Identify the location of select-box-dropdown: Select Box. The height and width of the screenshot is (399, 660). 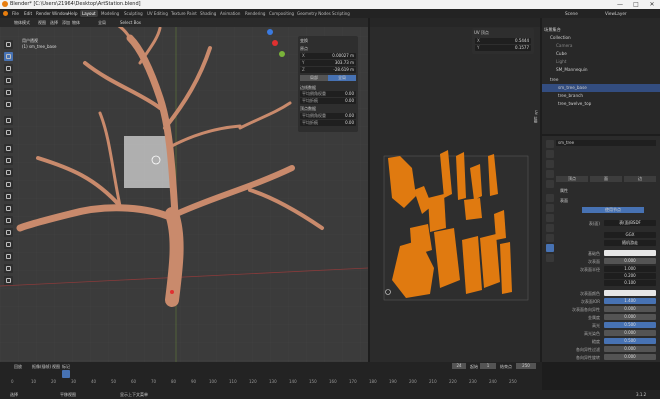
(130, 22).